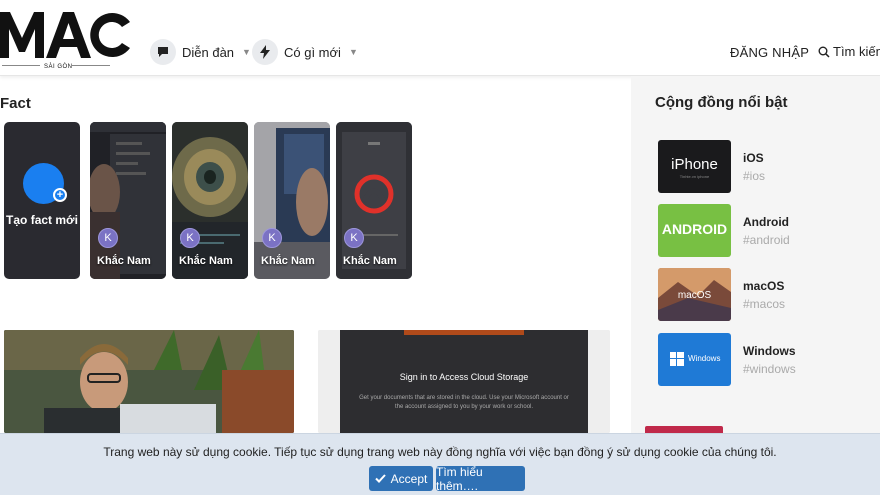 This screenshot has width=880, height=495. What do you see at coordinates (312, 52) in the screenshot?
I see `nav-whats-new-label: Có gì mới` at bounding box center [312, 52].